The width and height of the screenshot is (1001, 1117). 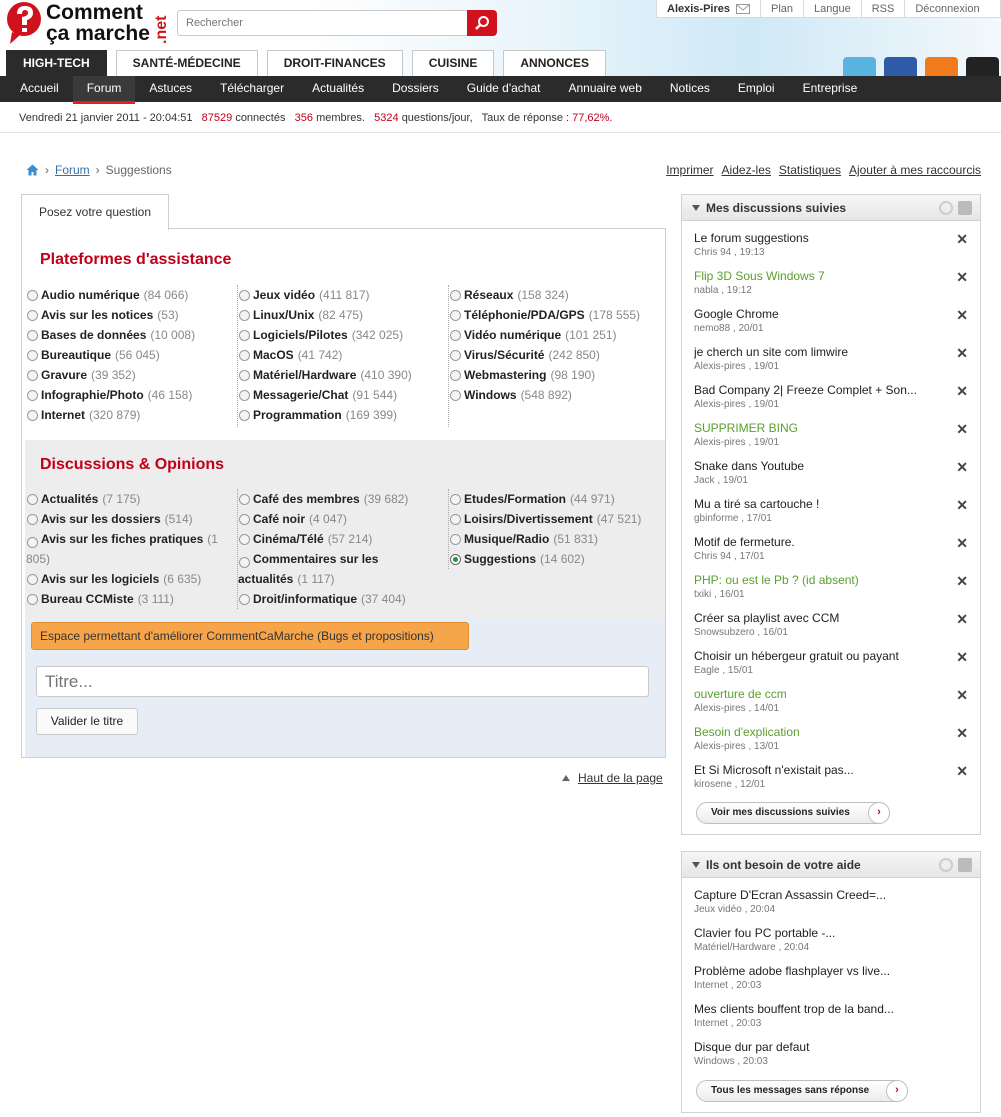 I want to click on print-link: Imprimer, so click(x=689, y=170).